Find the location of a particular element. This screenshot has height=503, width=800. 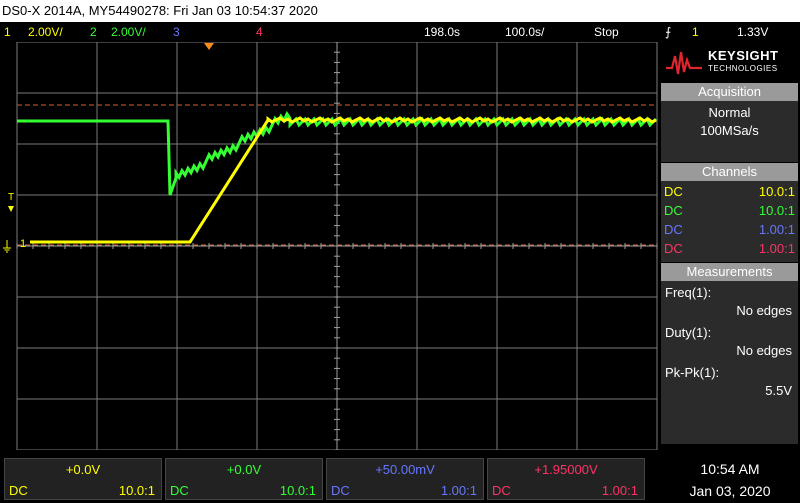

ch4-number: 4 is located at coordinates (259, 32).